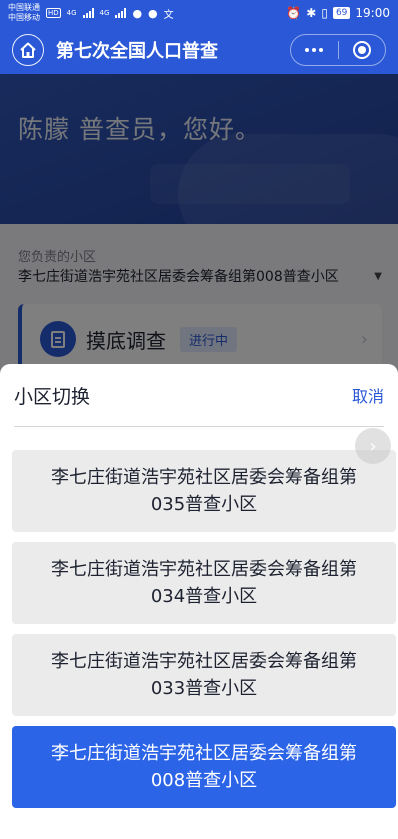 The height and width of the screenshot is (839, 398). What do you see at coordinates (204, 767) in the screenshot?
I see `community-option-selected: 李七庄街道浩宇苑社区居委会筹备组第 008普查小区` at bounding box center [204, 767].